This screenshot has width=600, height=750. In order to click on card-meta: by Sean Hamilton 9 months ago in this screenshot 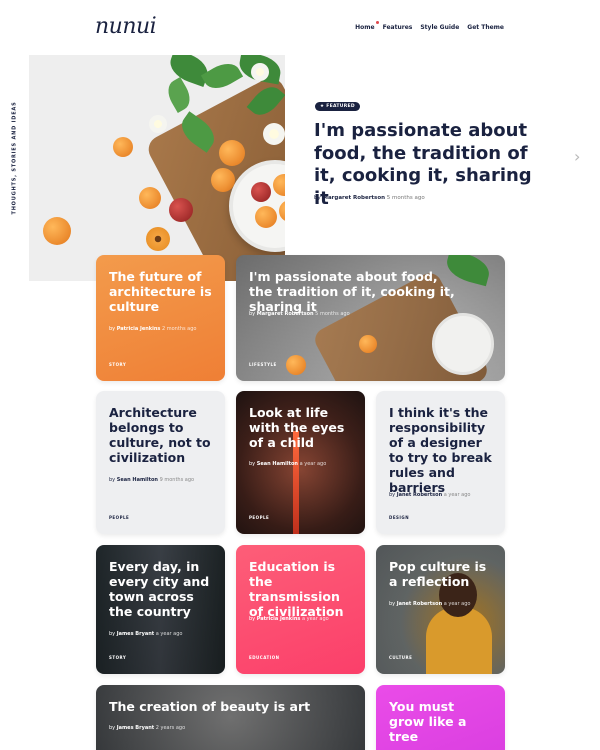, I will do `click(152, 480)`.